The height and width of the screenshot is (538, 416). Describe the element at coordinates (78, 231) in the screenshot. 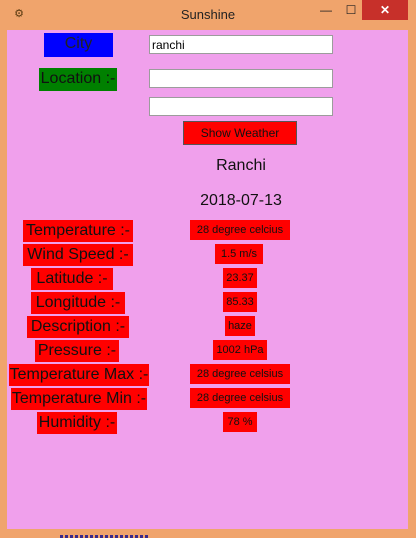

I see `temperature-label: Temperature :-` at that location.